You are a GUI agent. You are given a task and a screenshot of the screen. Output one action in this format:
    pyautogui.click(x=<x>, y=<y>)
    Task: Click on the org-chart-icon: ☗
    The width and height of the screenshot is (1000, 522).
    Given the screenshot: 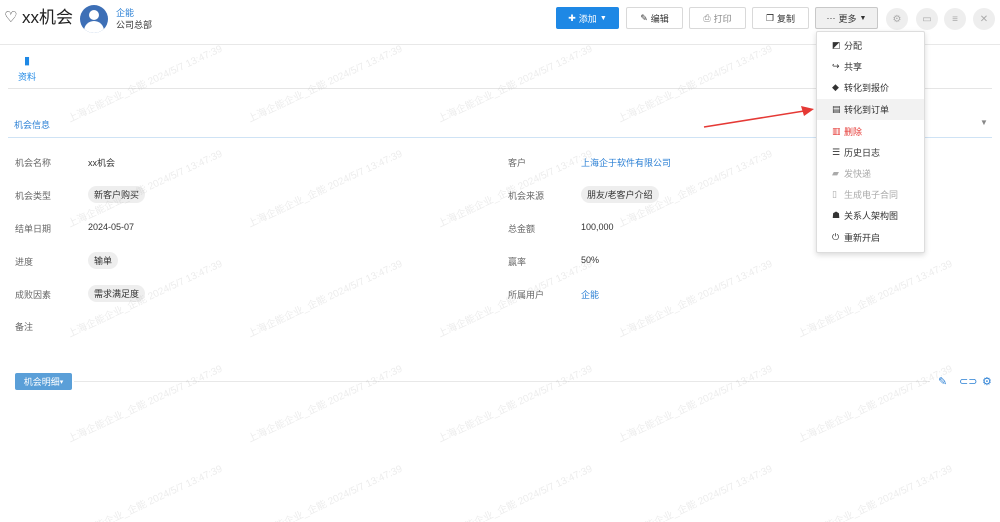 What is the action you would take?
    pyautogui.click(x=836, y=215)
    